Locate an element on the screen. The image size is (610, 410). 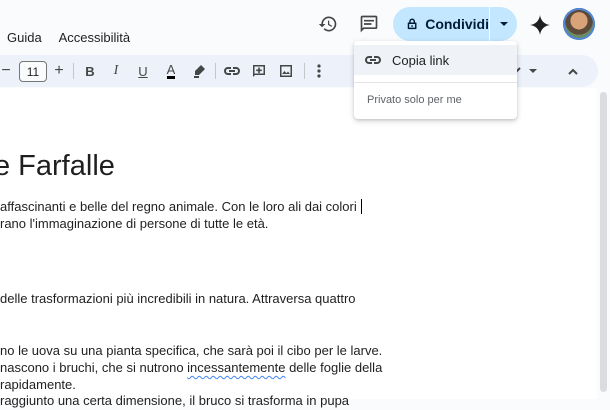
hide-menus-button is located at coordinates (573, 71).